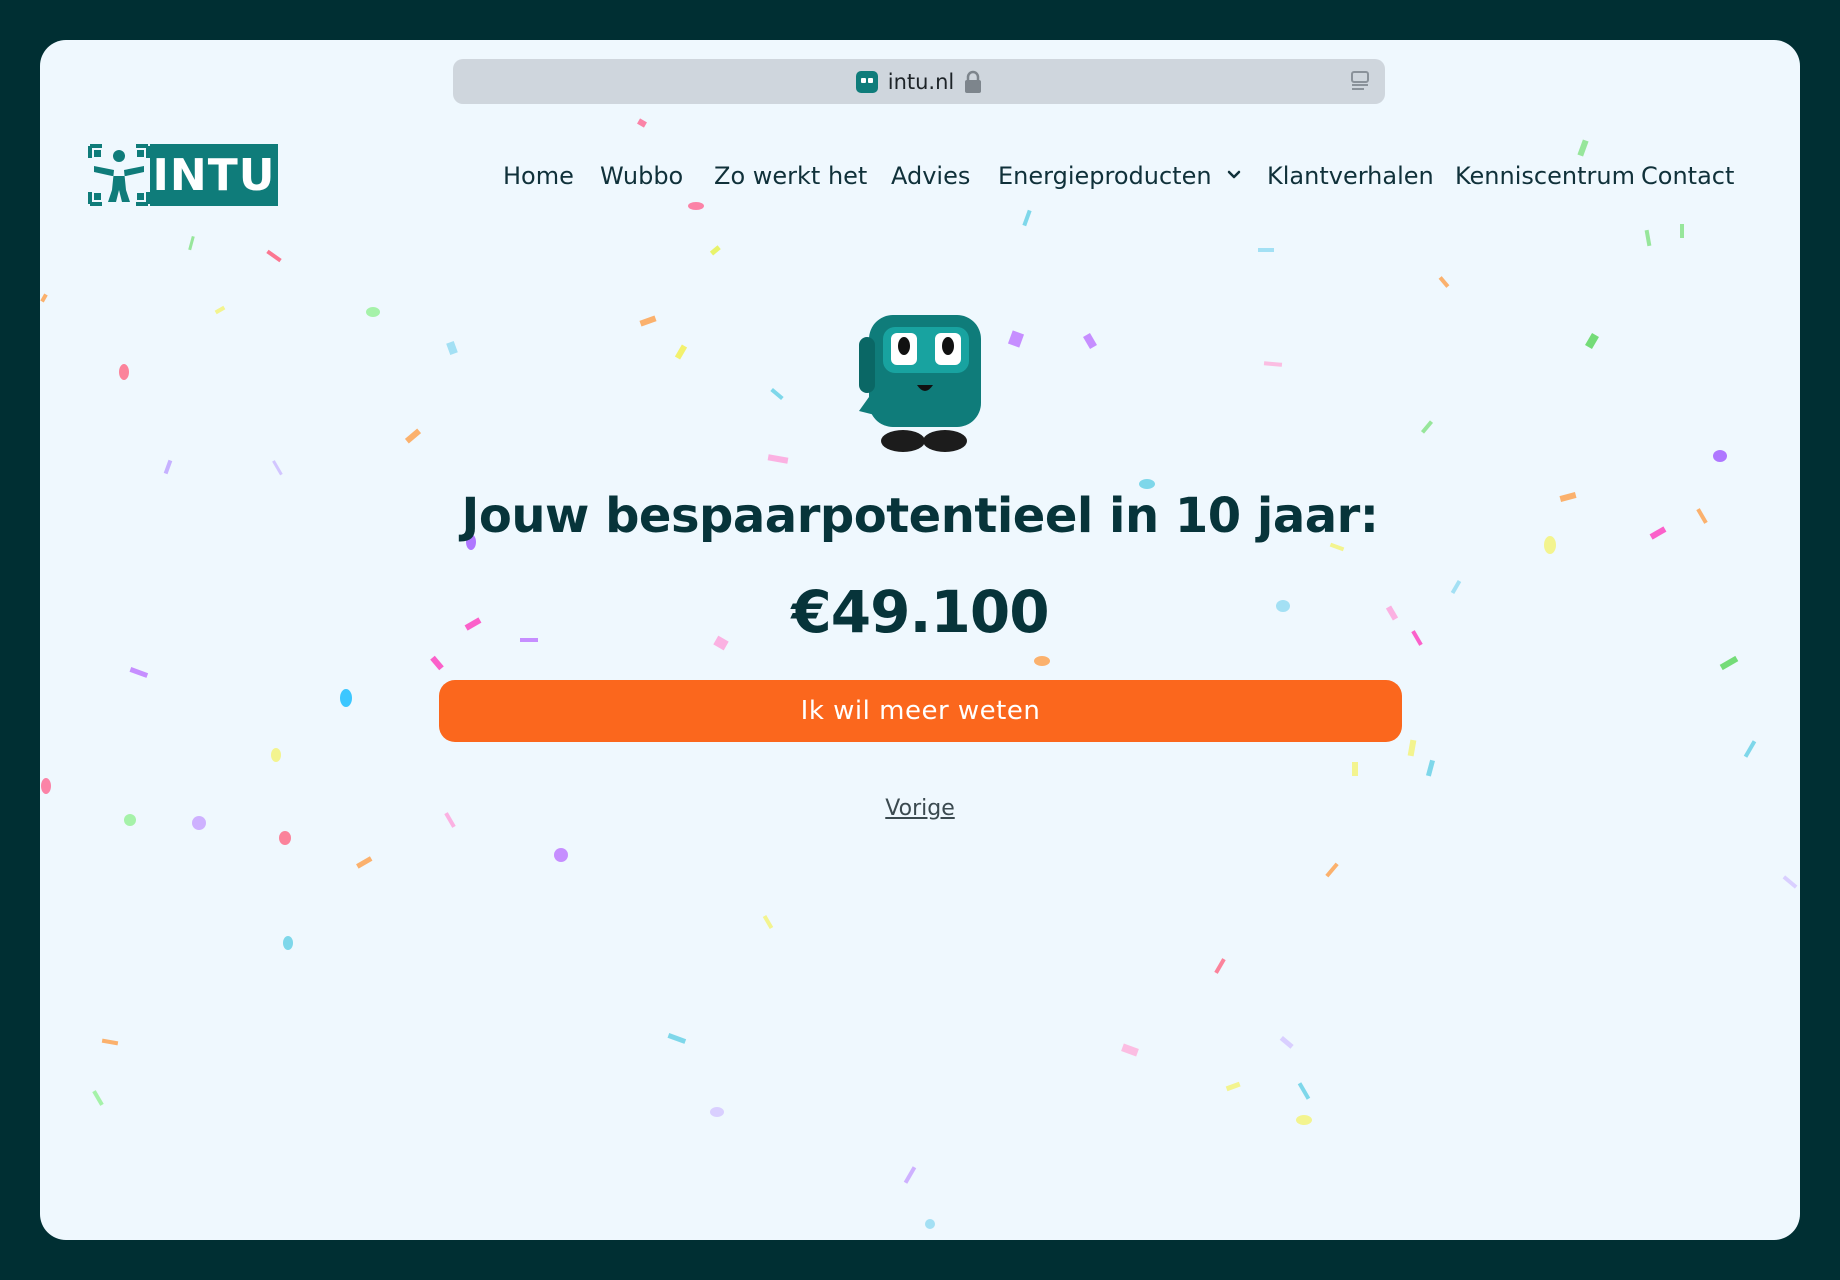 The width and height of the screenshot is (1840, 1280). I want to click on back-link-container: Vorige, so click(920, 808).